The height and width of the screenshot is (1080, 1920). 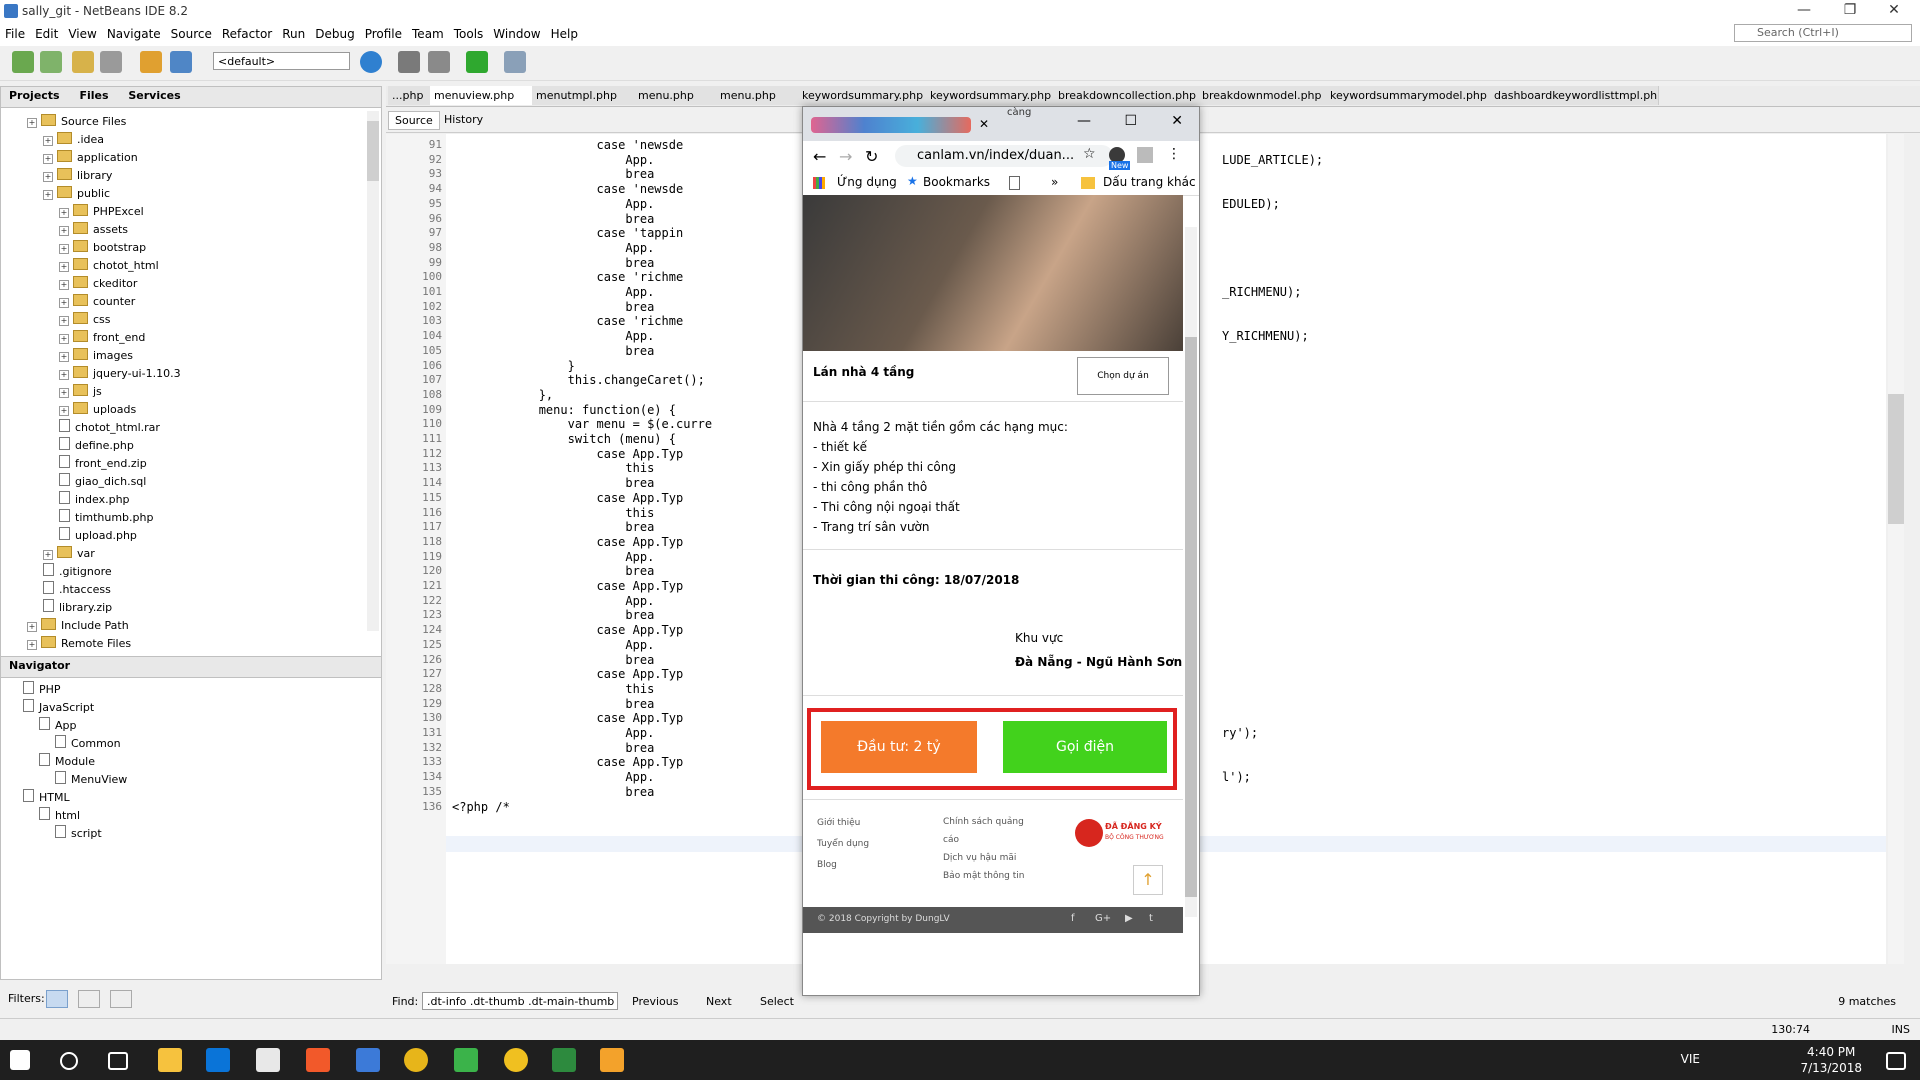 What do you see at coordinates (719, 1001) in the screenshot?
I see `find-next-button: Next` at bounding box center [719, 1001].